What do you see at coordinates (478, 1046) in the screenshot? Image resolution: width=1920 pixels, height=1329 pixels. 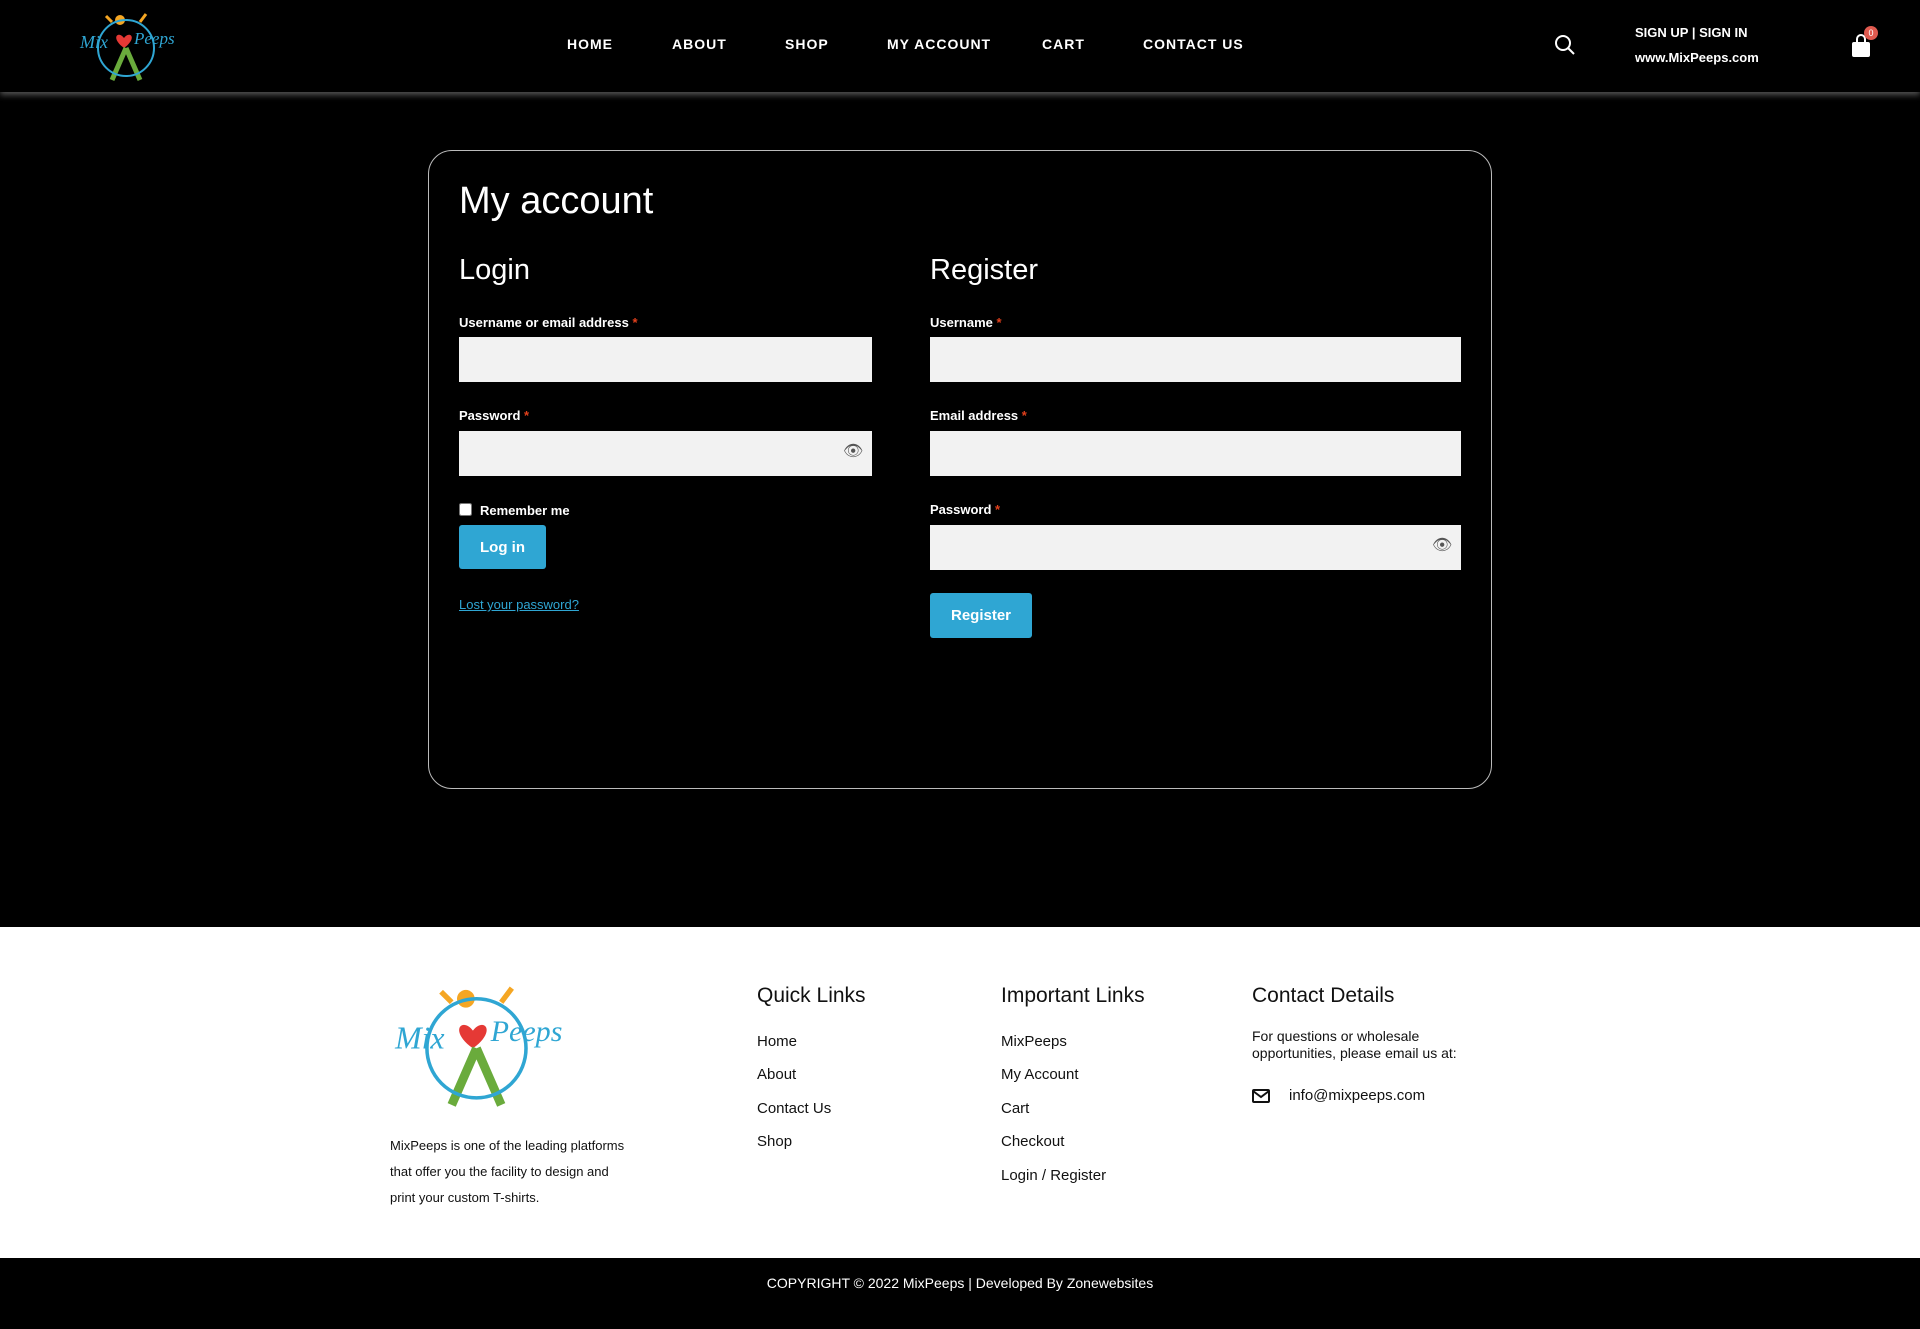 I see `footer-logo: Mix Peeps` at bounding box center [478, 1046].